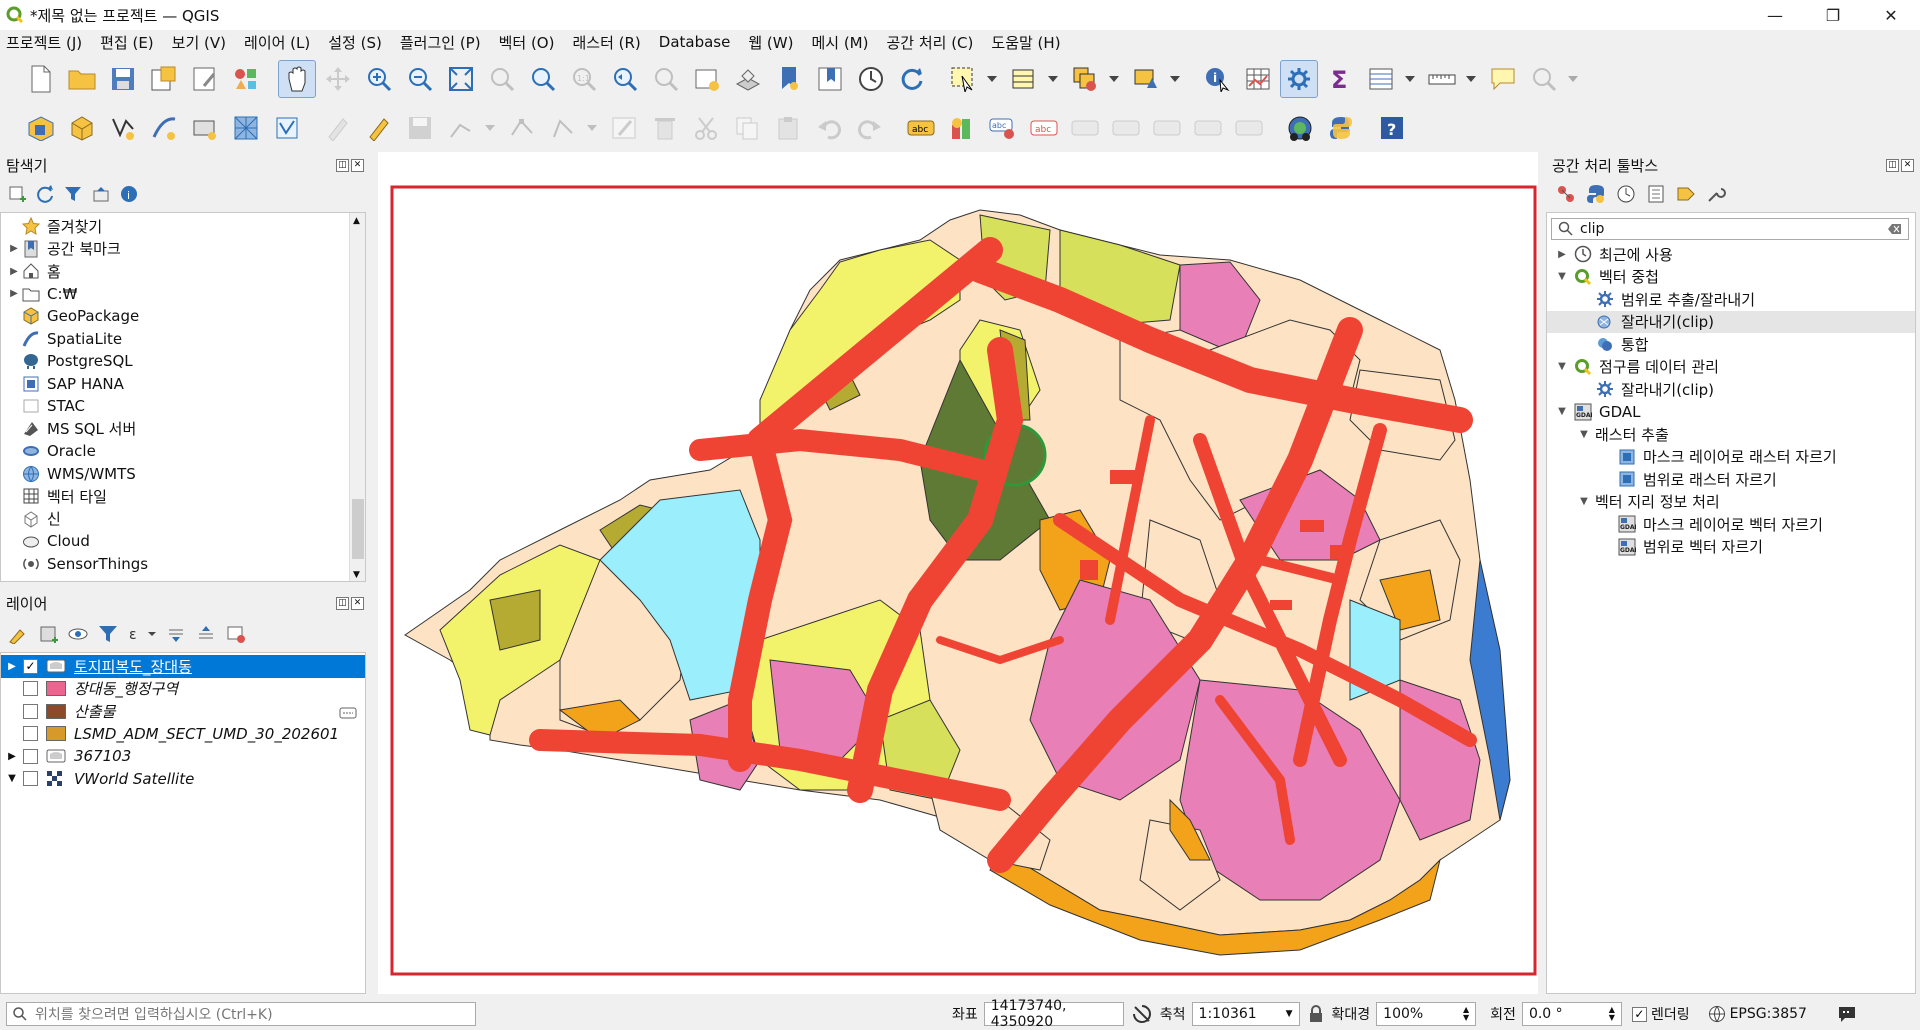 The image size is (1920, 1030). Describe the element at coordinates (379, 79) in the screenshot. I see `zoom-in-icon` at that location.